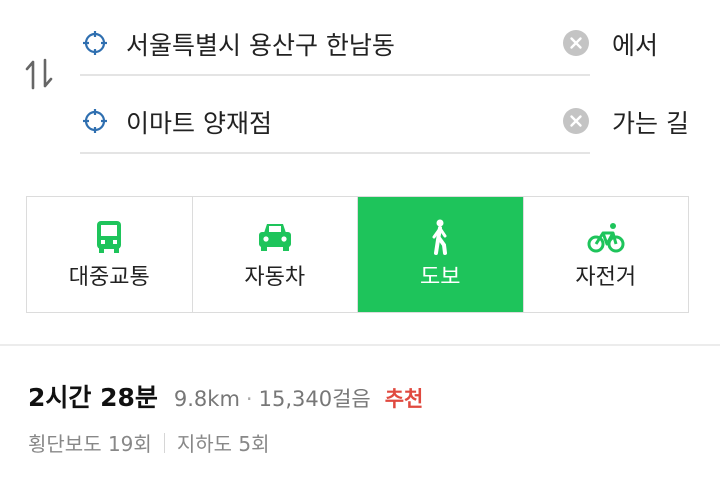  What do you see at coordinates (275, 254) in the screenshot?
I see `tab-car: 자동차` at bounding box center [275, 254].